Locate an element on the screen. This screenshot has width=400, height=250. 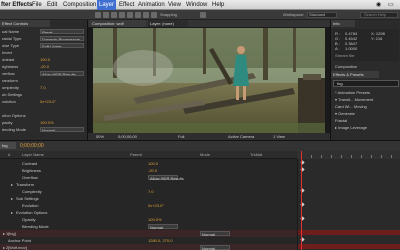
effect-control-value: 7.0 is located at coordinates (43, 88).